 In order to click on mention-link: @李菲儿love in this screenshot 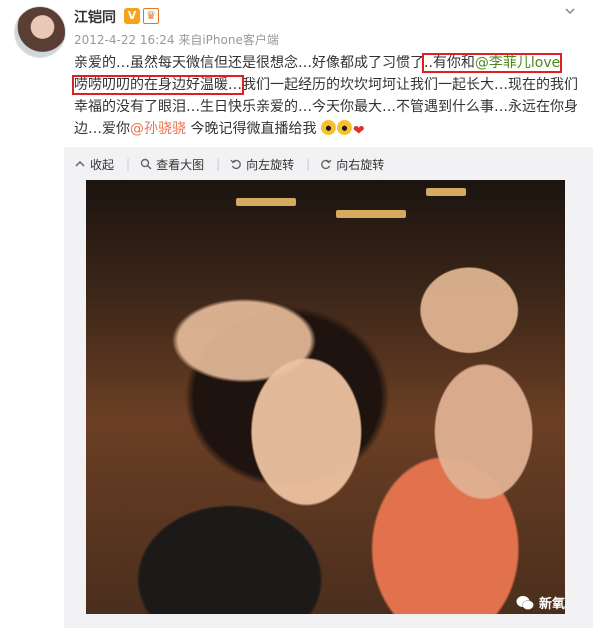, I will do `click(517, 63)`.